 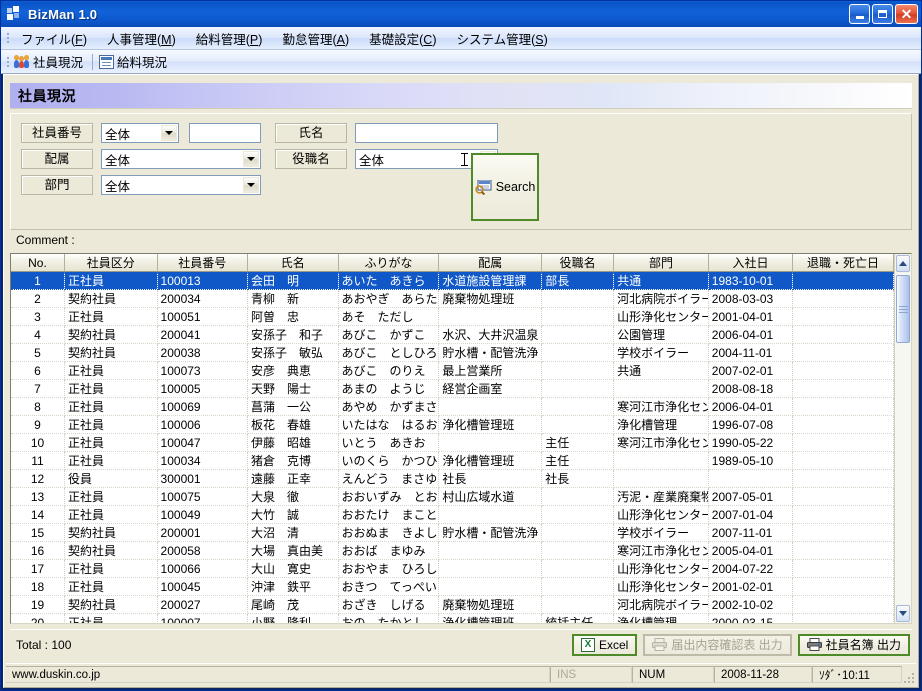 I want to click on table-cell: 正社員, so click(x=111, y=370).